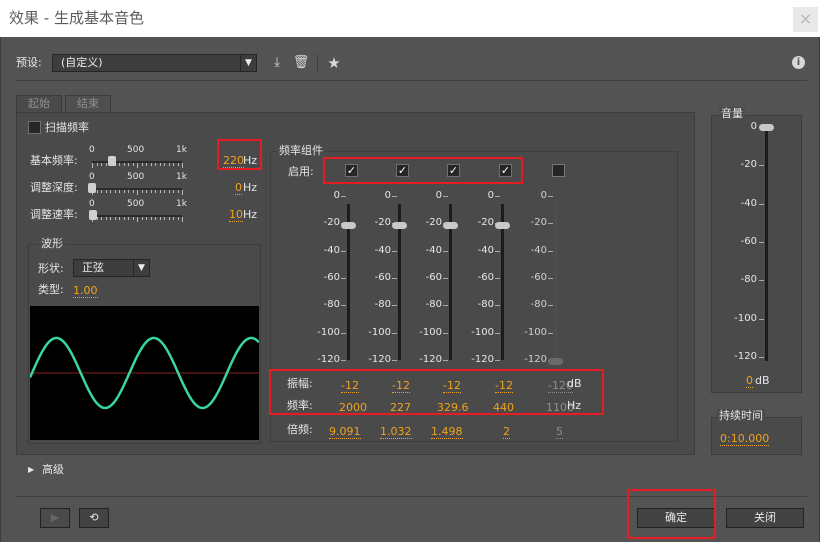 Image resolution: width=820 pixels, height=542 pixels. Describe the element at coordinates (753, 126) in the screenshot. I see `volume-tick-label: 0` at that location.